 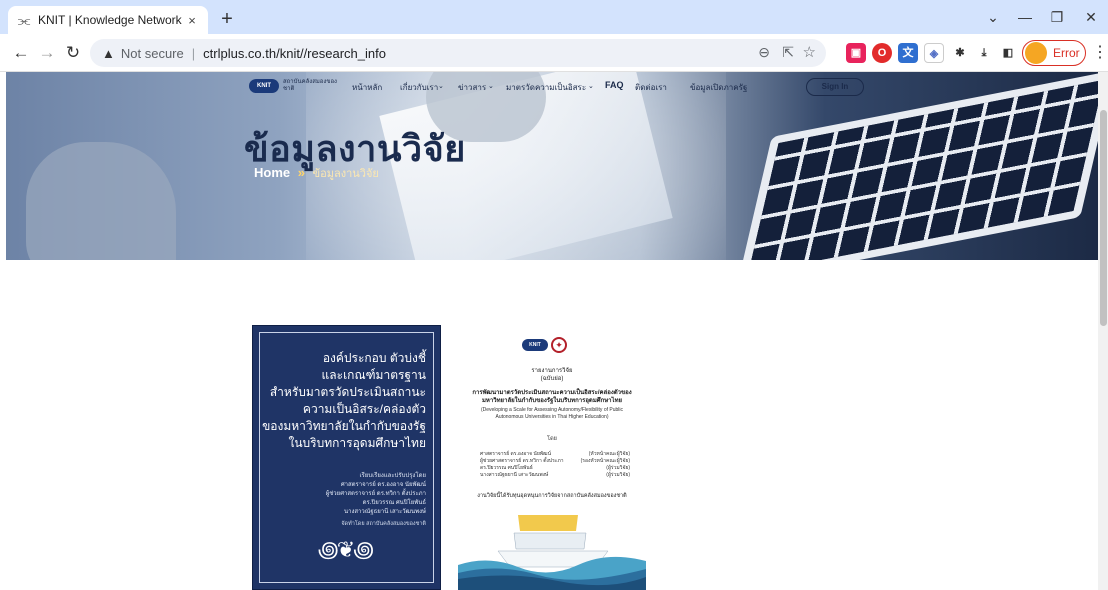 What do you see at coordinates (373, 375) in the screenshot?
I see `book-title-line: และเกณฑ์มาตรฐาน` at bounding box center [373, 375].